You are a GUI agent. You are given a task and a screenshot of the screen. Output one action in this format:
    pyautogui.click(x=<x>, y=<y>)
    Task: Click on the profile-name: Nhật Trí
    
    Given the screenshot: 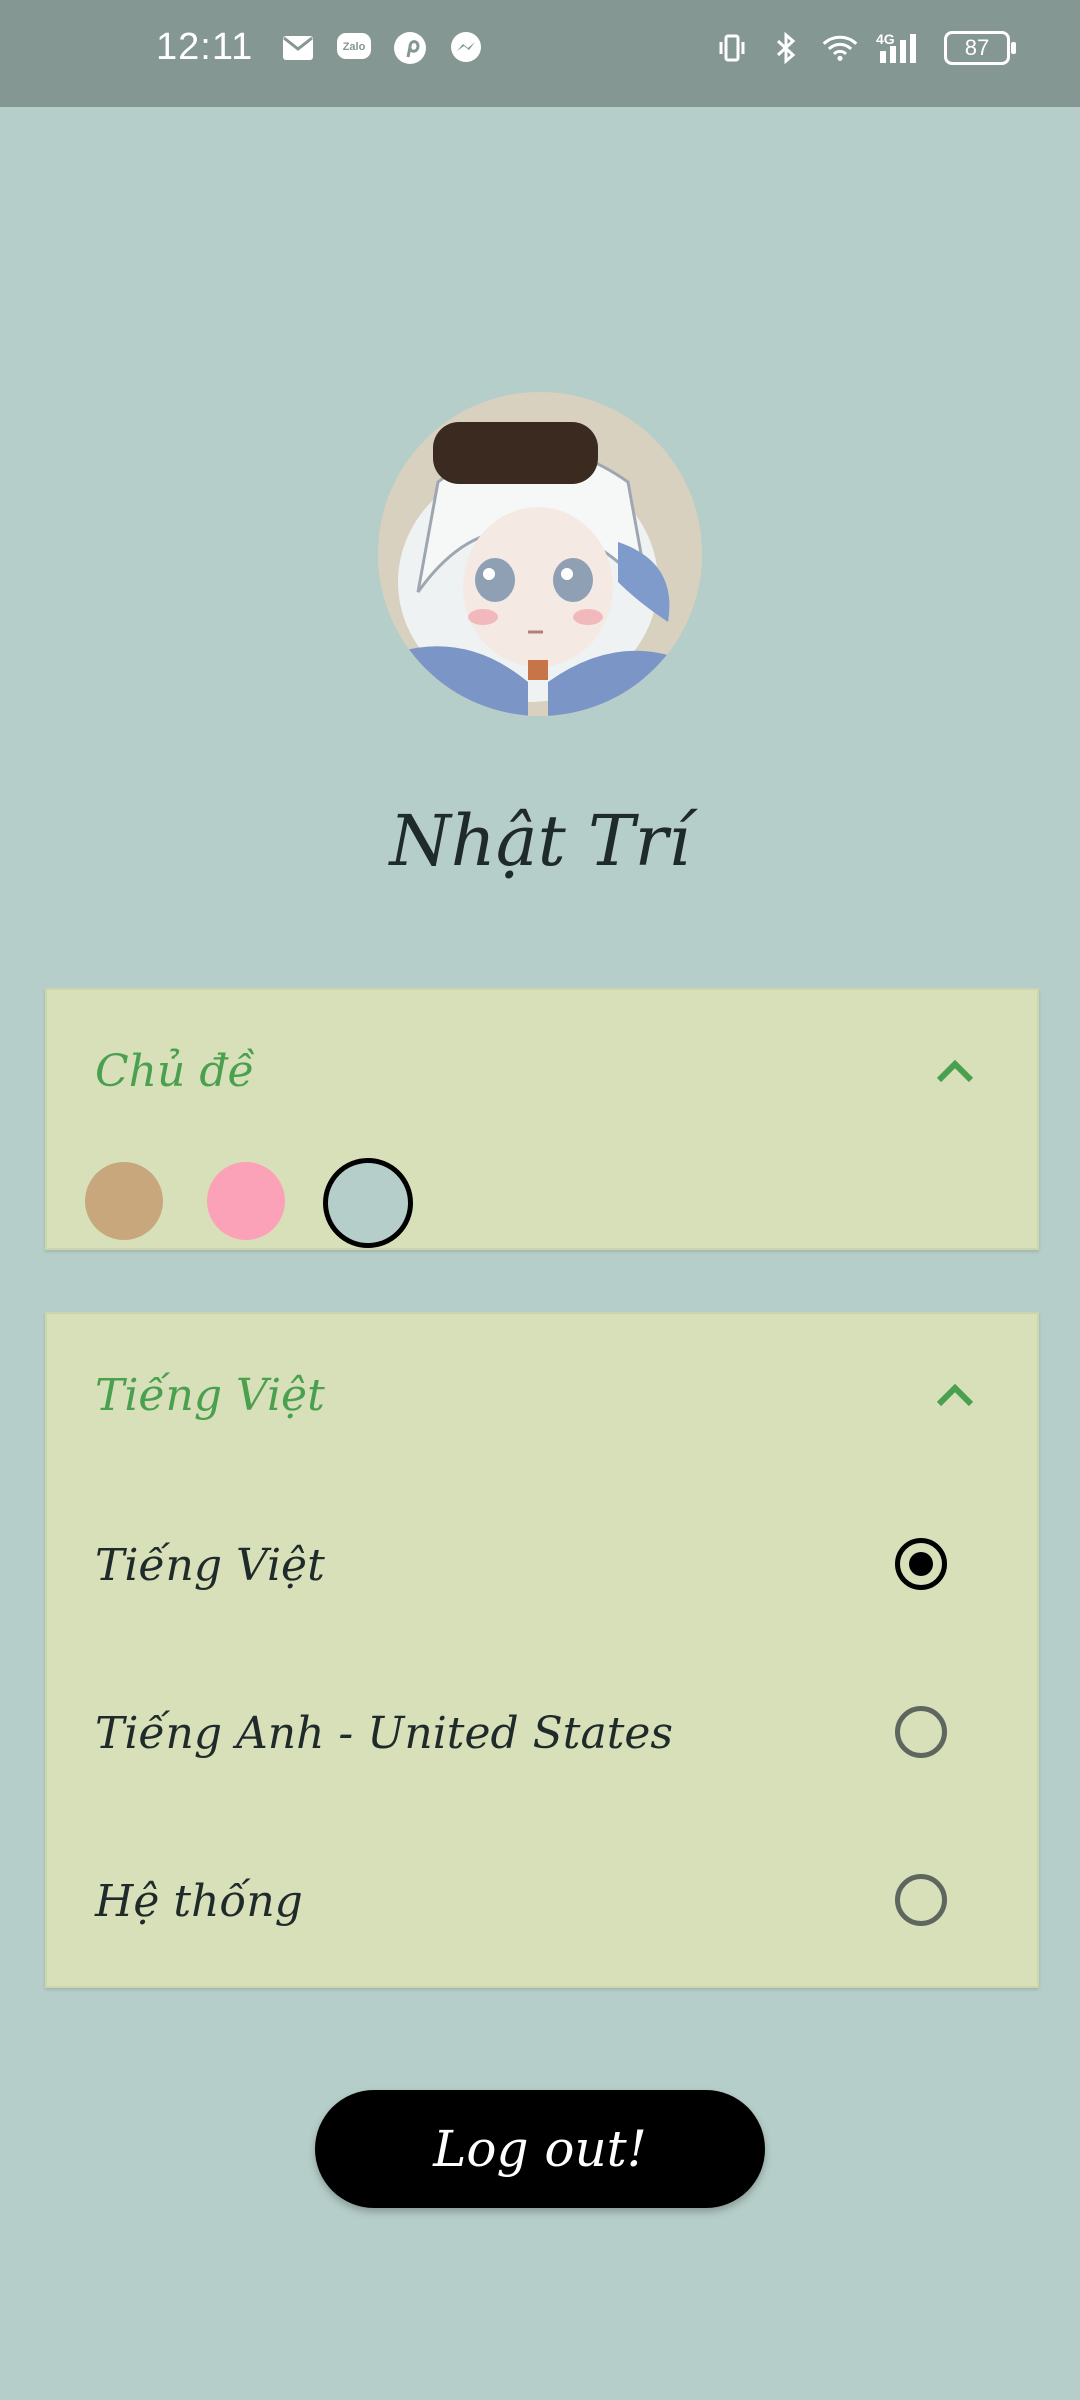 What is the action you would take?
    pyautogui.click(x=540, y=841)
    